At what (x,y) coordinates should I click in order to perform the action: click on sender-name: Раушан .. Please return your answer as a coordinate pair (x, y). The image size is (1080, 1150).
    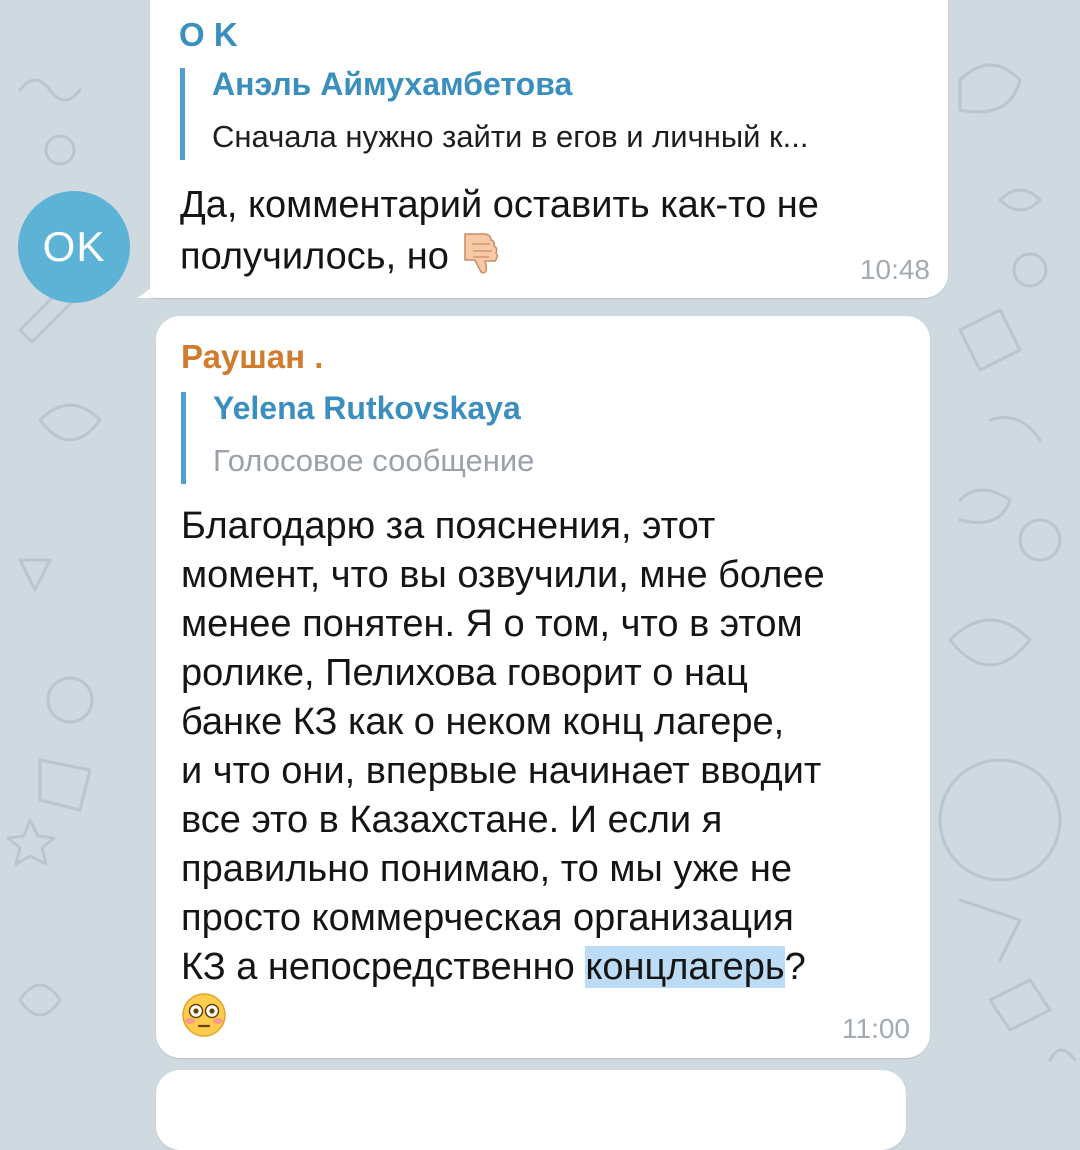
    Looking at the image, I should click on (252, 357).